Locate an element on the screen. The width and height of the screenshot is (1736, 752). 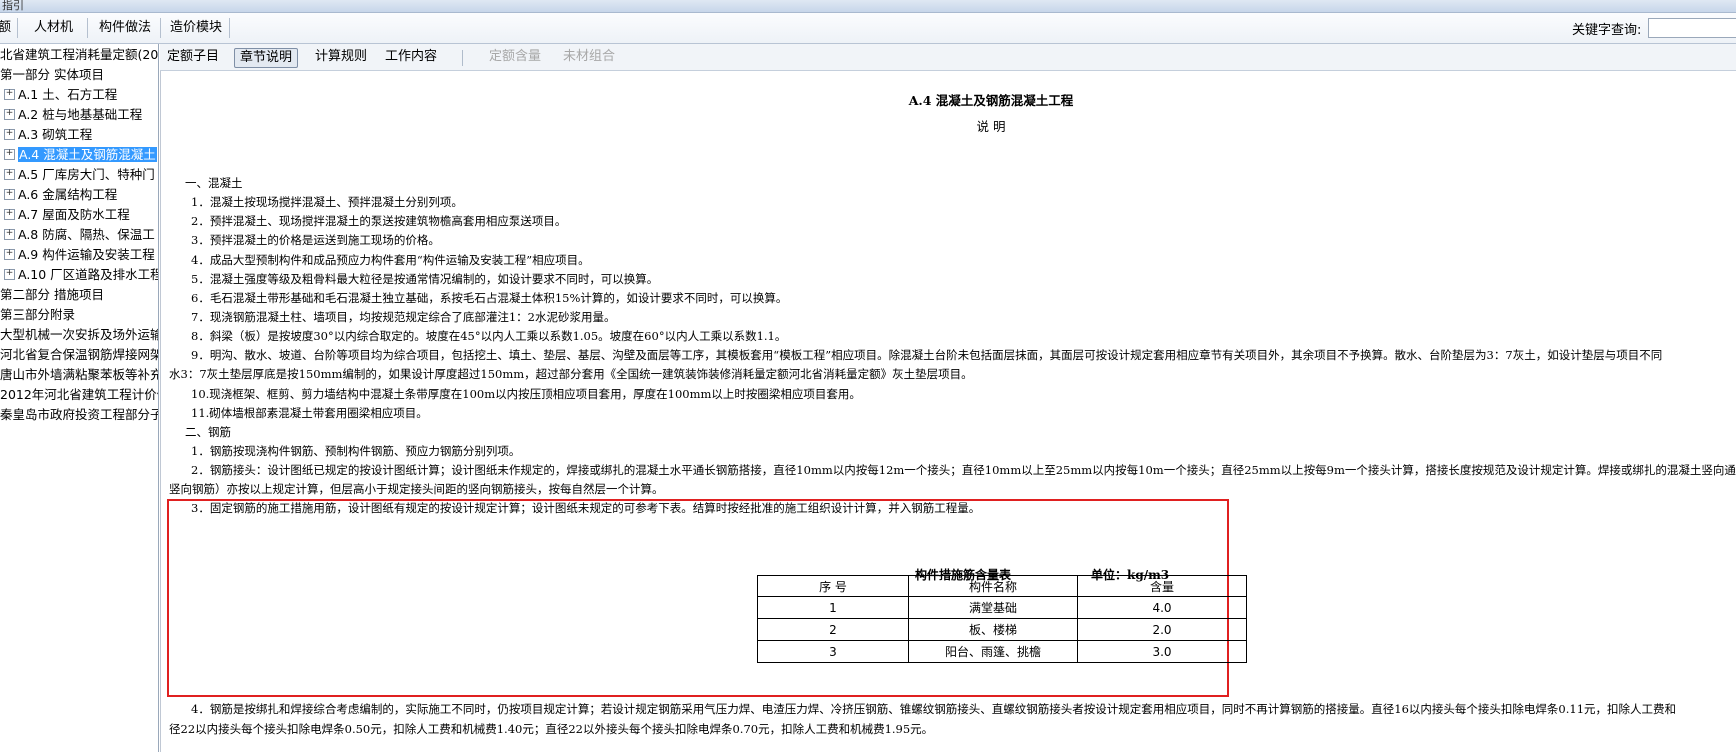
table-row: 2 板、楼梯 2.0 is located at coordinates (1002, 629).